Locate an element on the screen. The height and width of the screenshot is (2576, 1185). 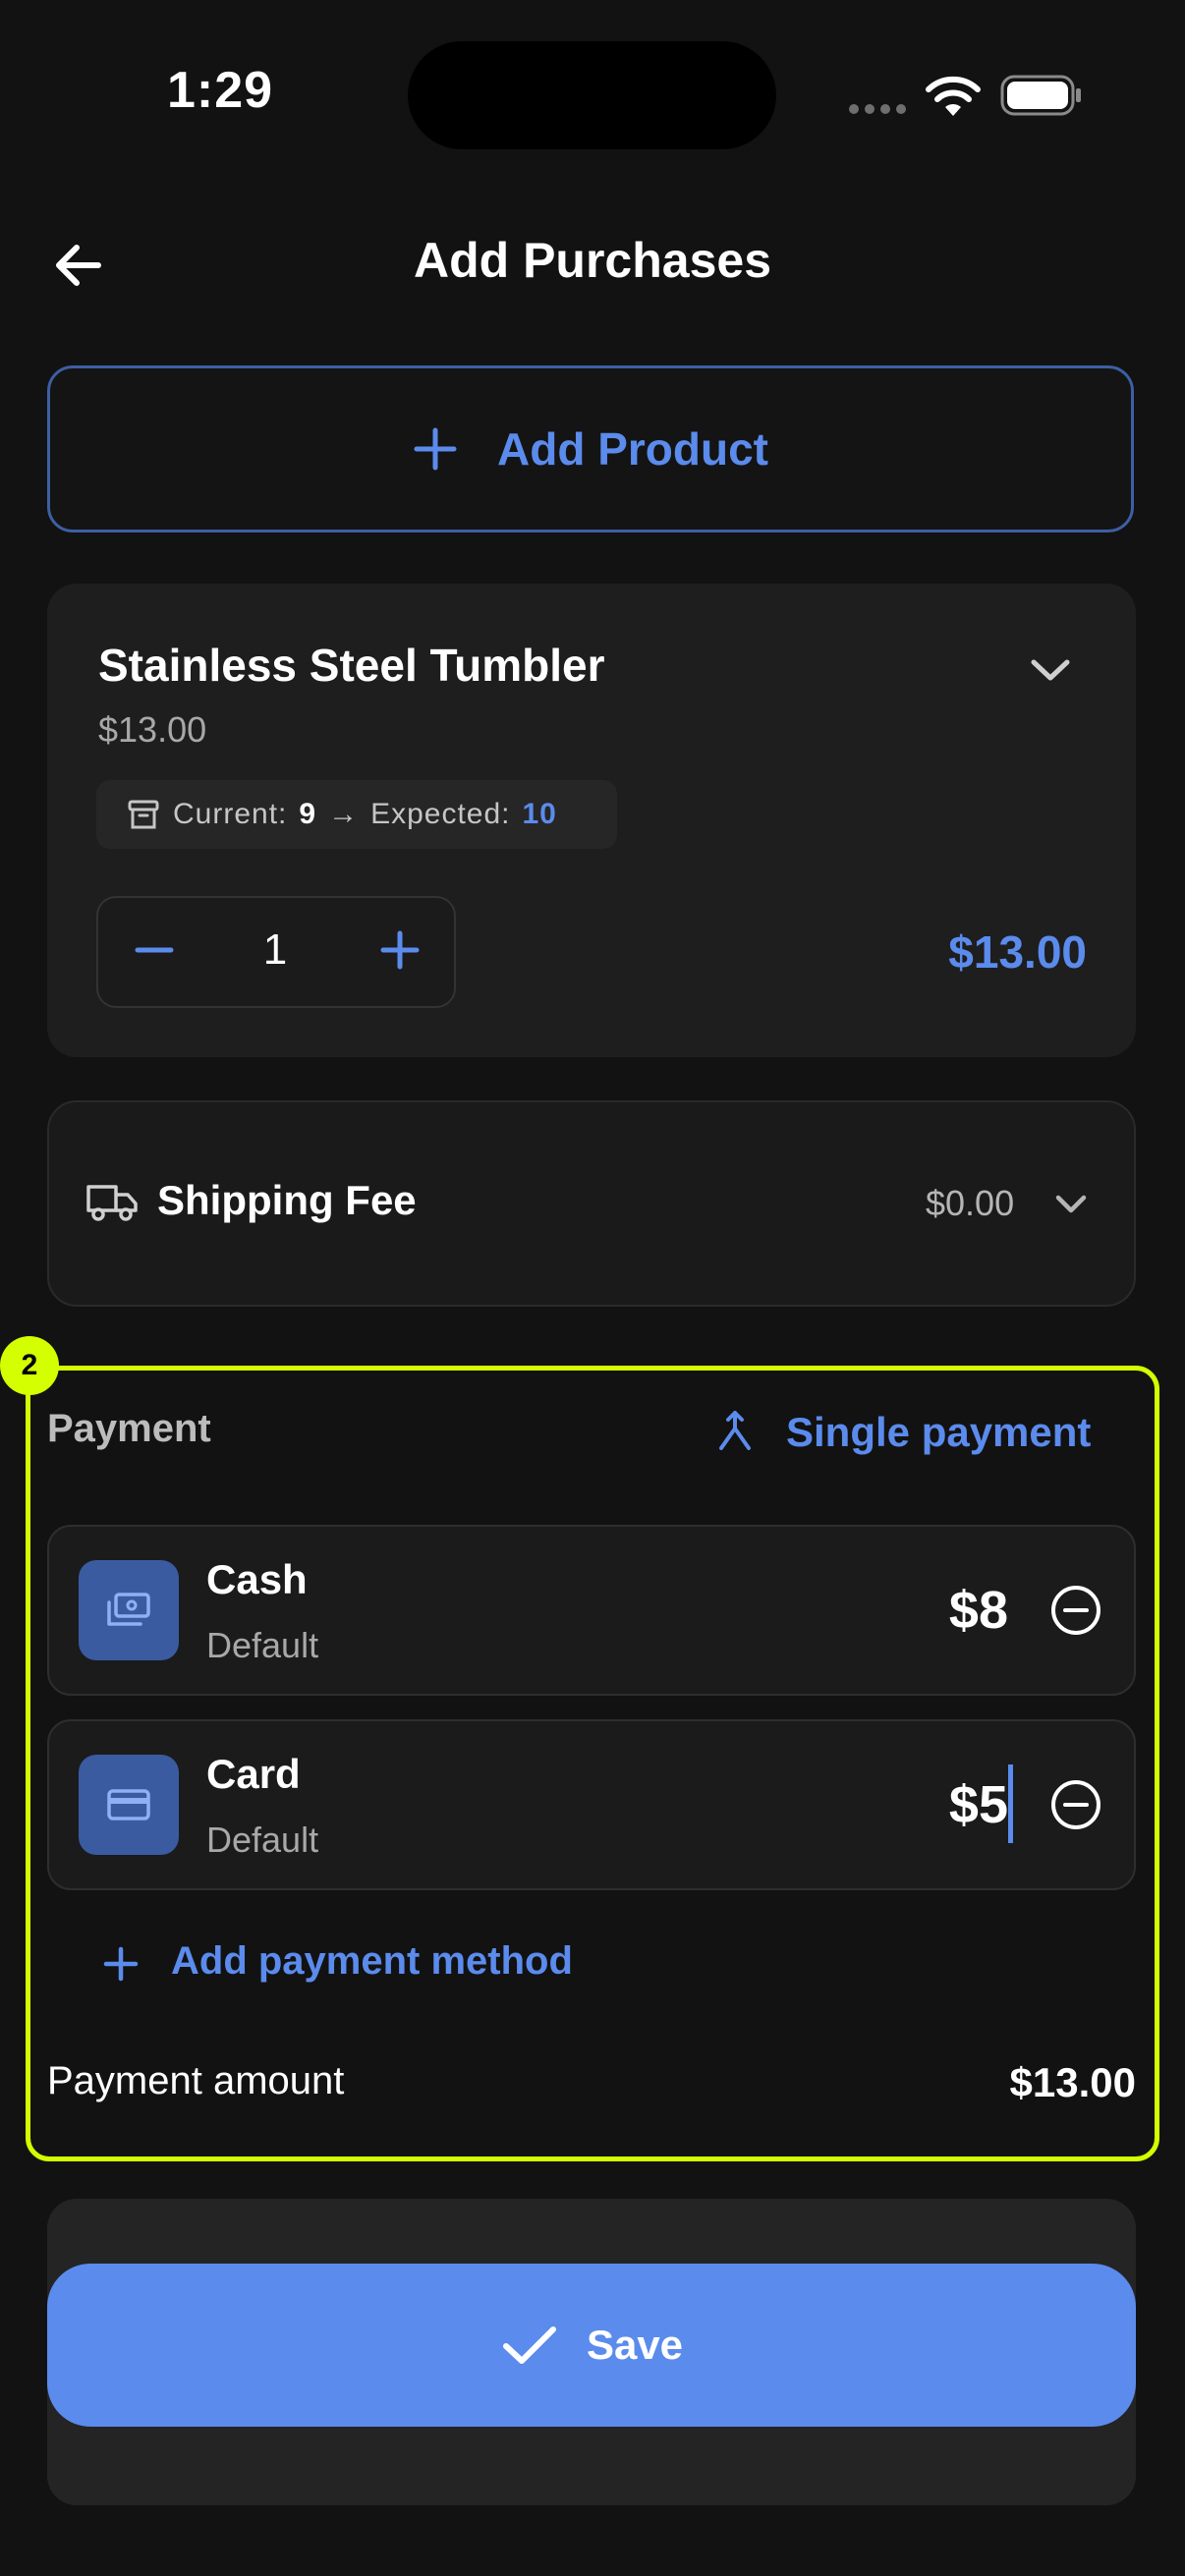
annotation-badge: 2 is located at coordinates (30, 1365).